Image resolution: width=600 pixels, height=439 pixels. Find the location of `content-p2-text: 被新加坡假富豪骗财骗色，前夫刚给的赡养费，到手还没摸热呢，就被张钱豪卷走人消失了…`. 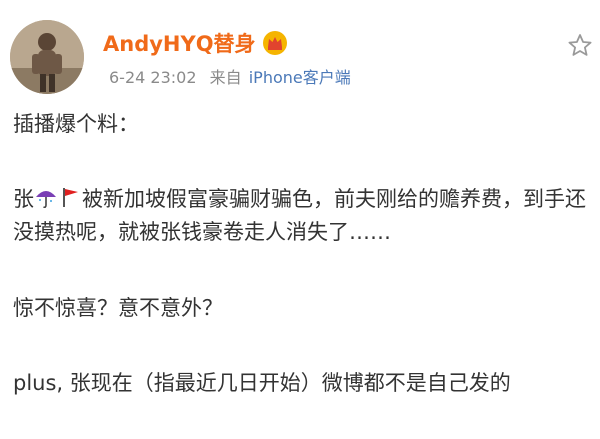

content-p2-text: 被新加坡假富豪骗财骗色，前夫刚给的赡养费，到手还没摸热呢，就被张钱豪卷走人消失了… is located at coordinates (299, 215).